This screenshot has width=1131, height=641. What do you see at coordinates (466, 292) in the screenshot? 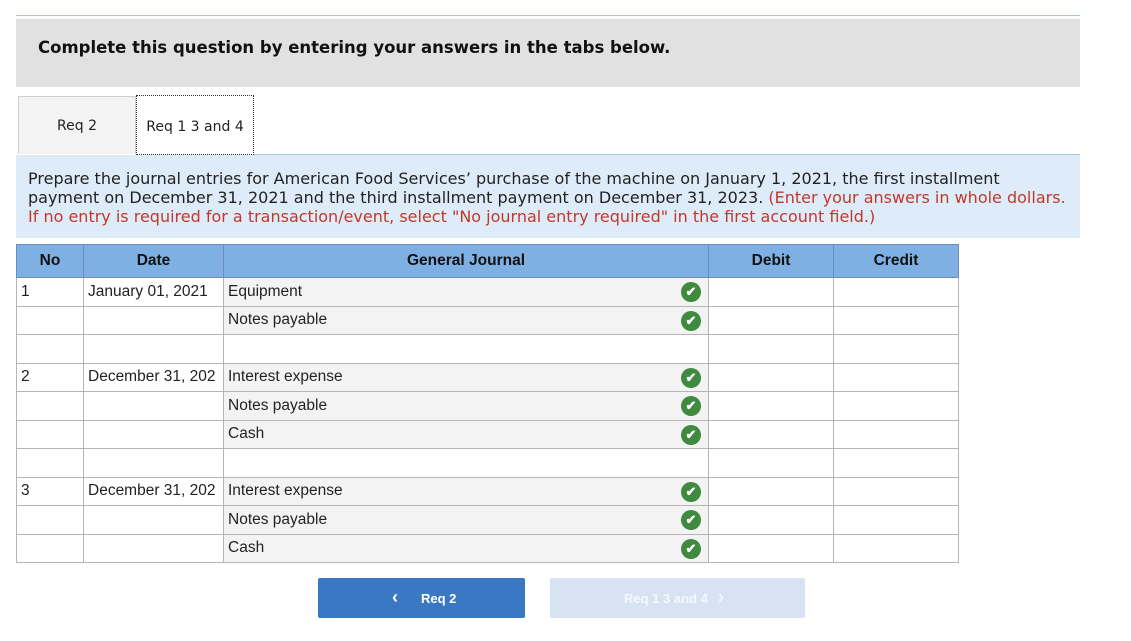
I see `account-cell: Equipment ✔` at bounding box center [466, 292].